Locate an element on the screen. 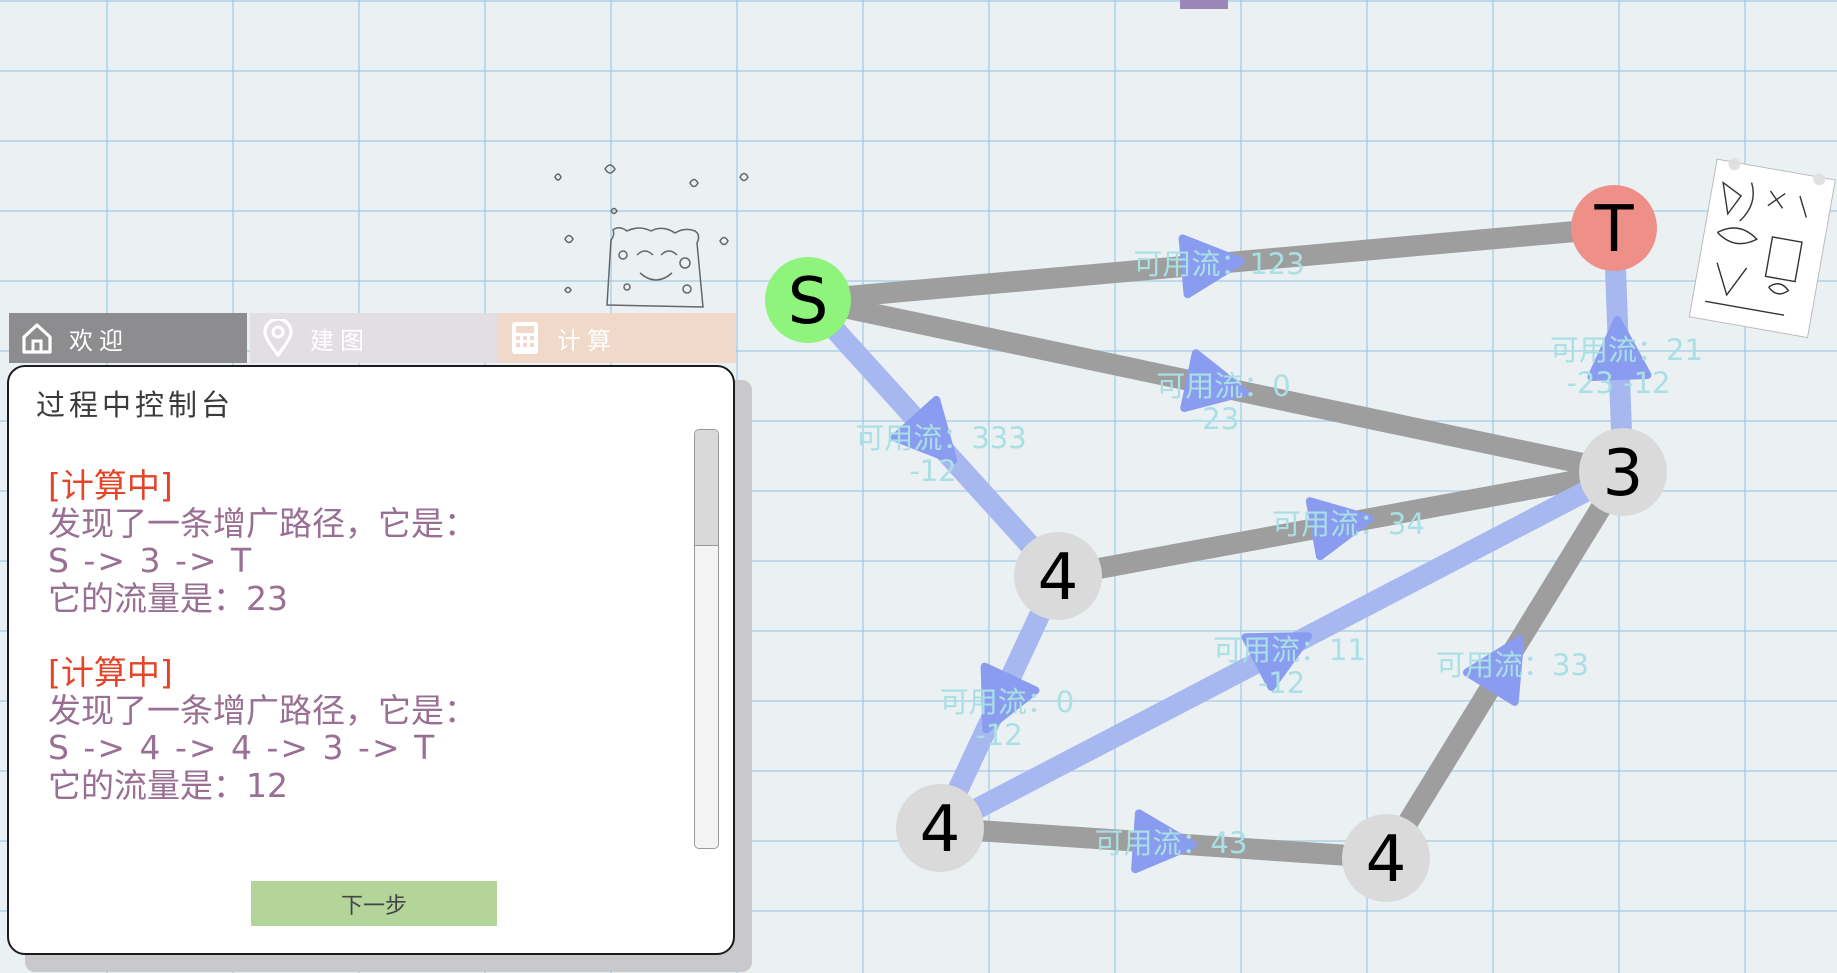  log-entry: [计算中] 发现了一条增广路径，它是： S -> 3 -> T 它的流量是：23 is located at coordinates (368, 542).